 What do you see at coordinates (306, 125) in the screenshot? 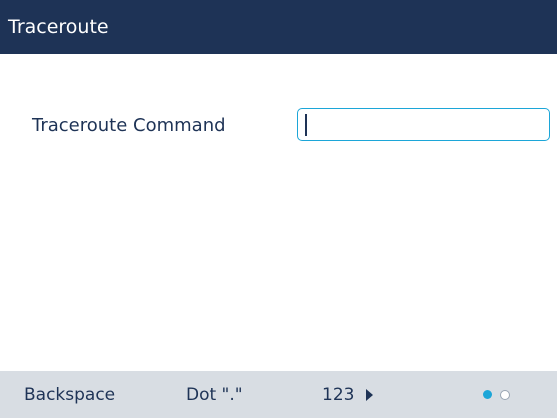
I see `text-caret` at bounding box center [306, 125].